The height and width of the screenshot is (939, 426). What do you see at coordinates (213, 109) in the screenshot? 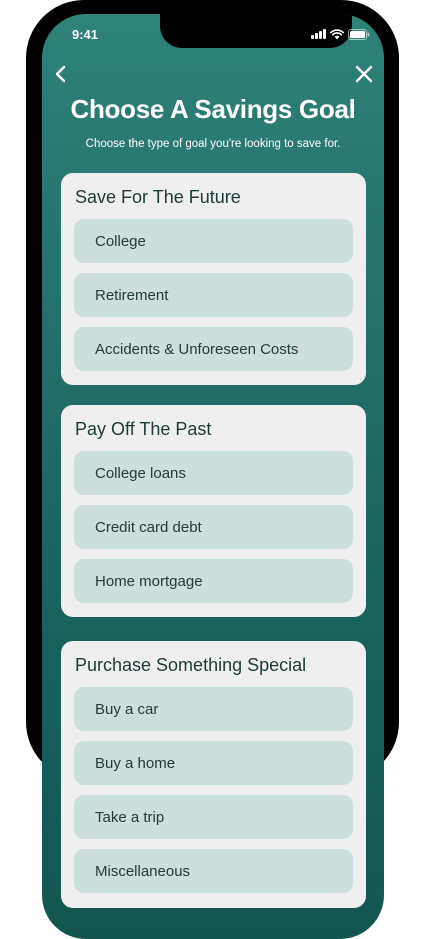
I see `page-title: Choose A Savings Goal` at bounding box center [213, 109].